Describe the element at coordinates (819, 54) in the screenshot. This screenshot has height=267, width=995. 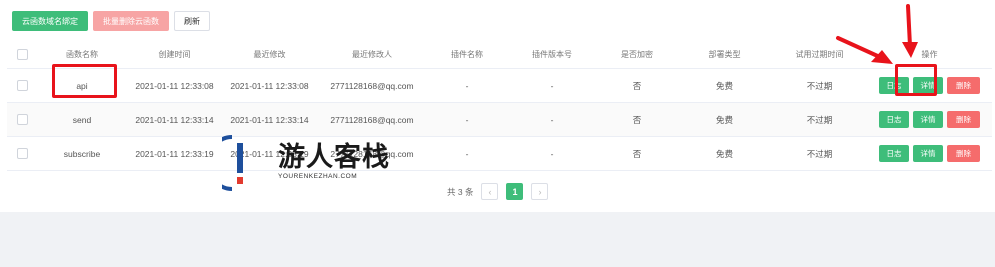
I see `col-header-expire: 试用过期时间` at that location.